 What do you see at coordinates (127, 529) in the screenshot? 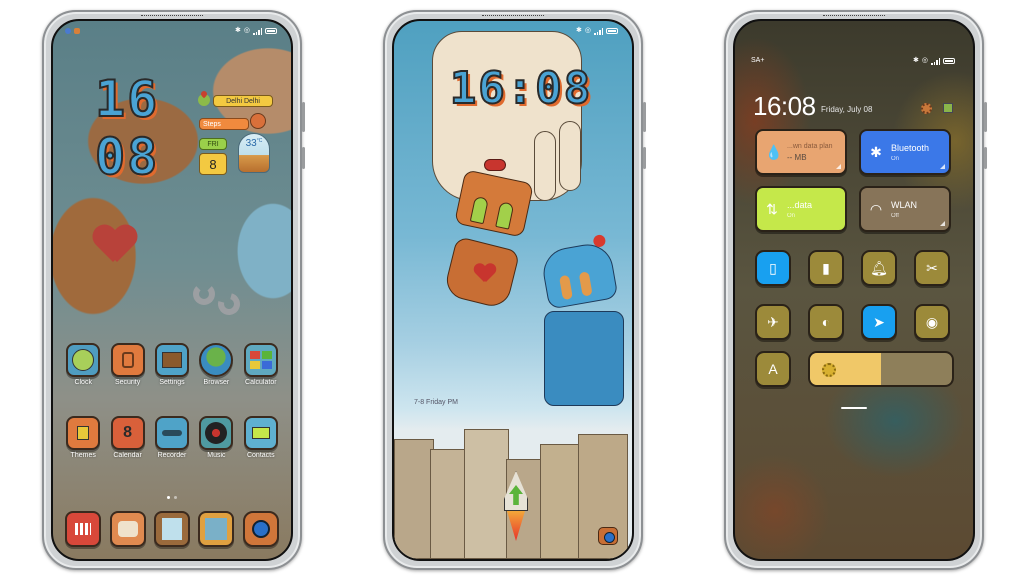
I see `messages-icon` at bounding box center [127, 529].